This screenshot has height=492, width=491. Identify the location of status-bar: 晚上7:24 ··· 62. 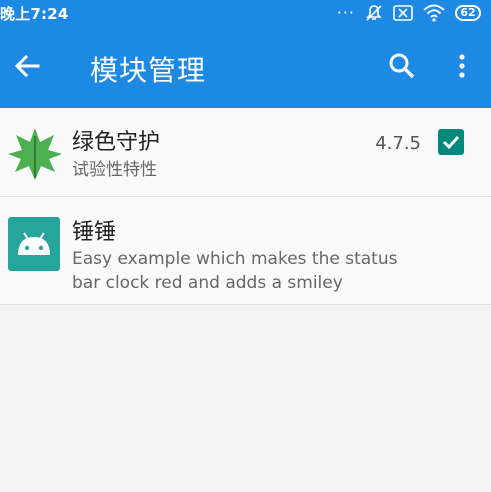
(245, 13).